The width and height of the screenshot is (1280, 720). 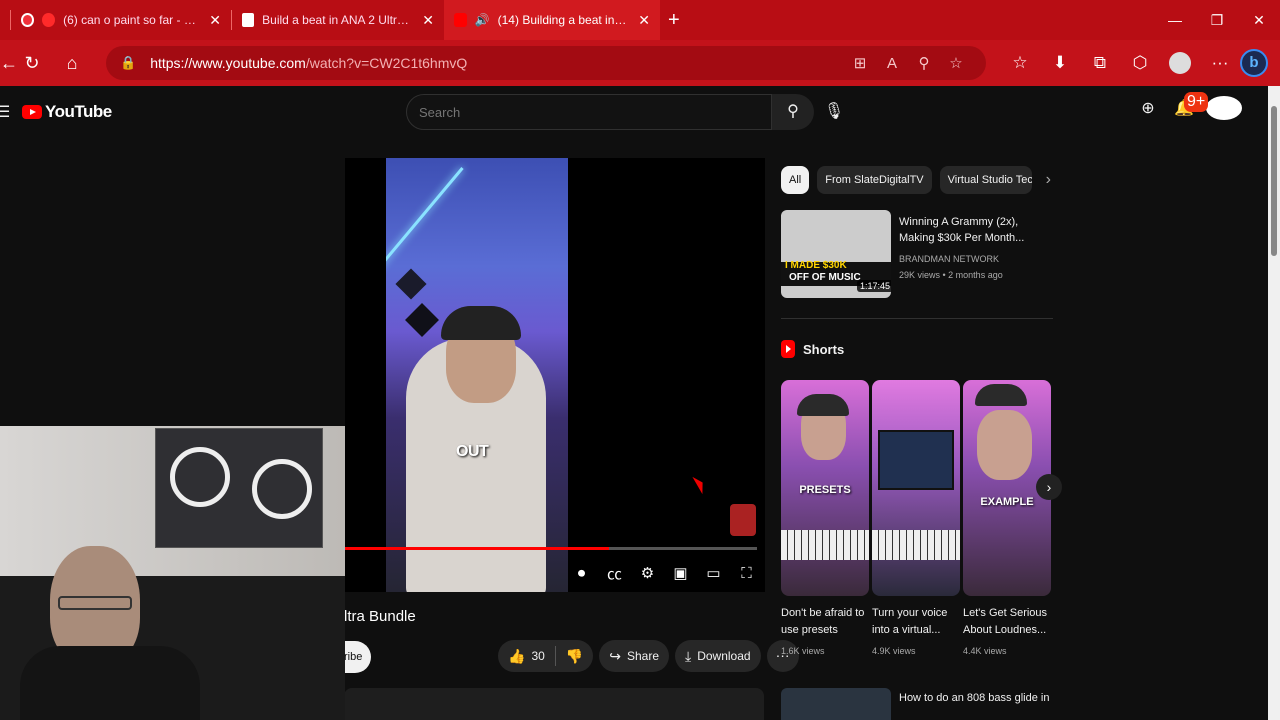 What do you see at coordinates (1259, 20) in the screenshot?
I see `close-window-icon: ✕` at bounding box center [1259, 20].